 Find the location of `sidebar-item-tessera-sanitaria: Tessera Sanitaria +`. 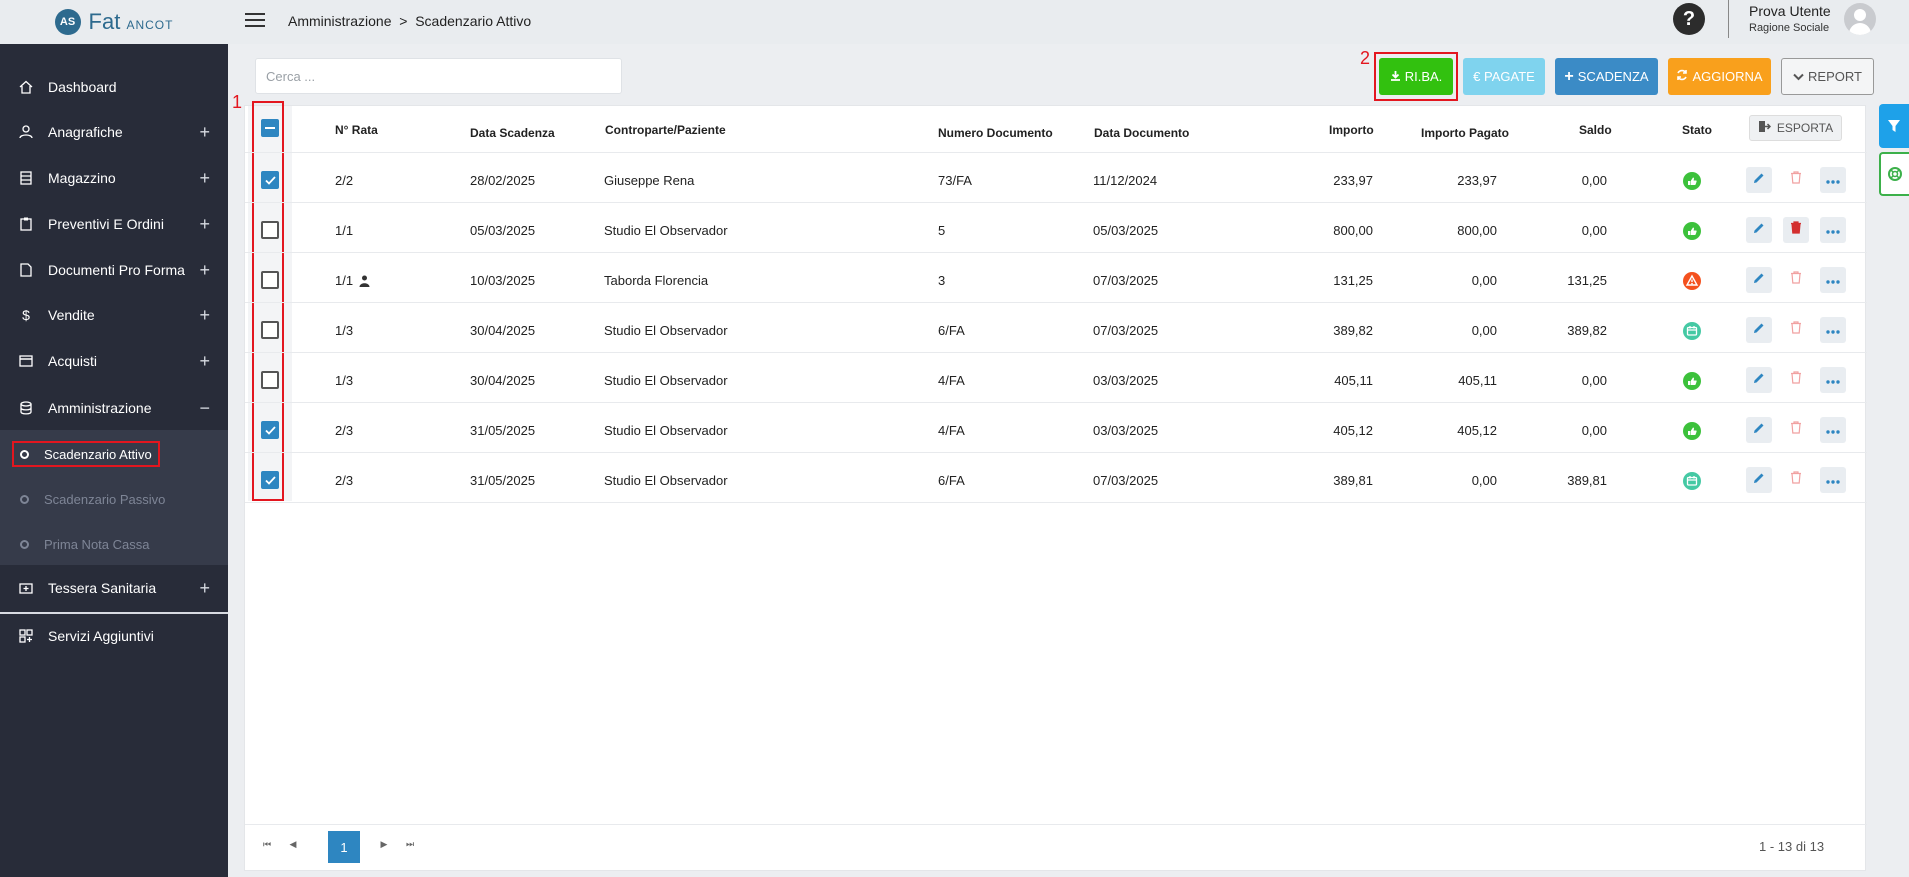

sidebar-item-tessera-sanitaria: Tessera Sanitaria + is located at coordinates (114, 588).